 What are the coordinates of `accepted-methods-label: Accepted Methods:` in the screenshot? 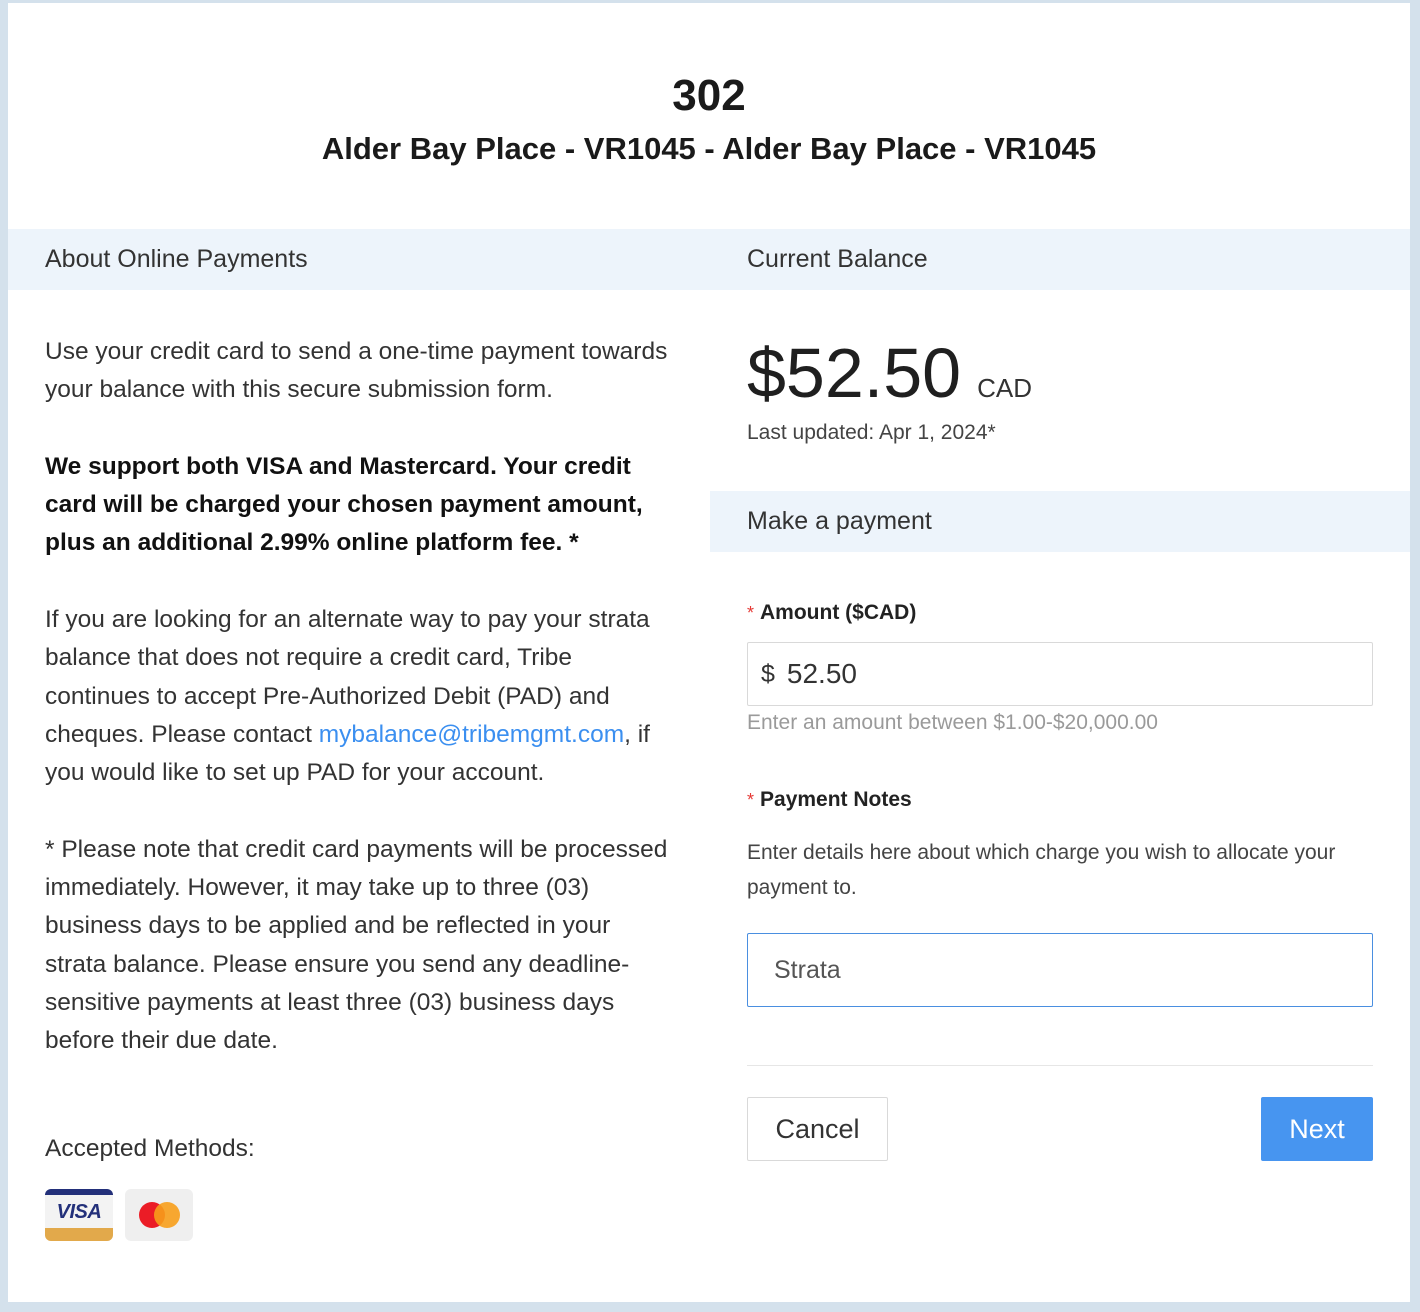 It's located at (150, 1148).